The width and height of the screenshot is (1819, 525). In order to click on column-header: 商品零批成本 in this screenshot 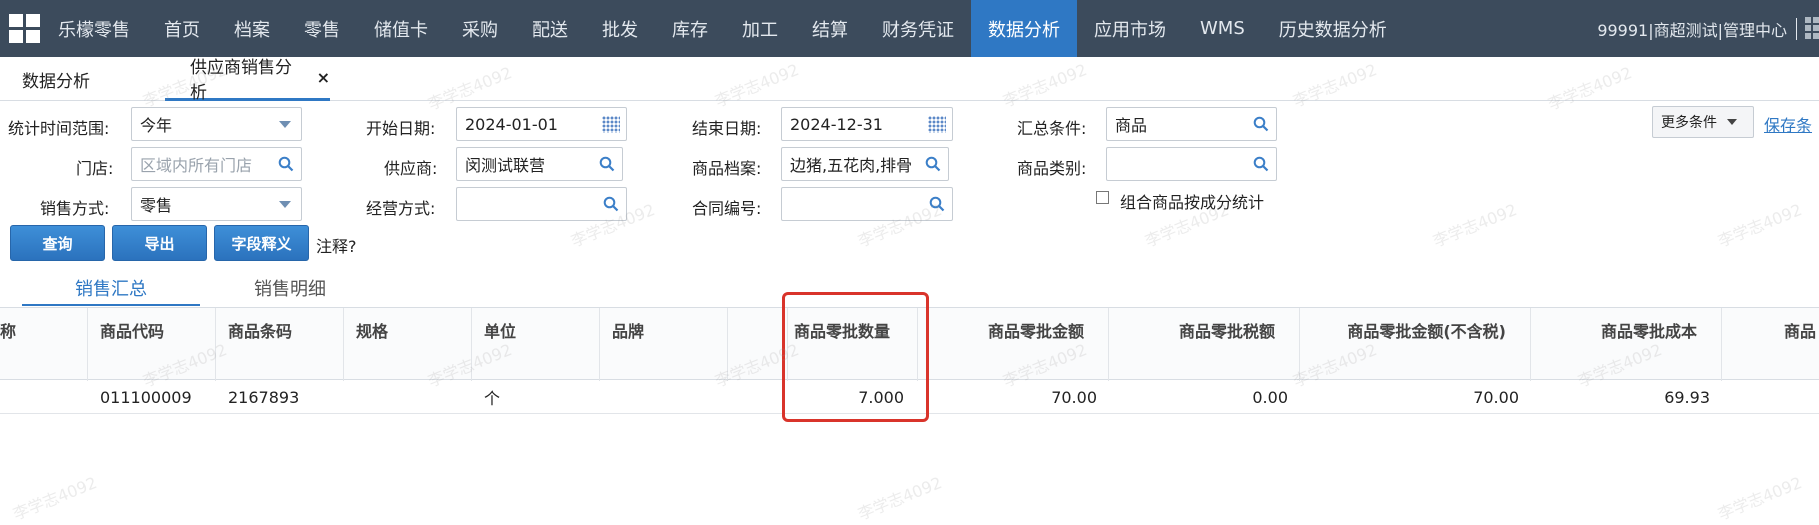, I will do `click(1626, 344)`.